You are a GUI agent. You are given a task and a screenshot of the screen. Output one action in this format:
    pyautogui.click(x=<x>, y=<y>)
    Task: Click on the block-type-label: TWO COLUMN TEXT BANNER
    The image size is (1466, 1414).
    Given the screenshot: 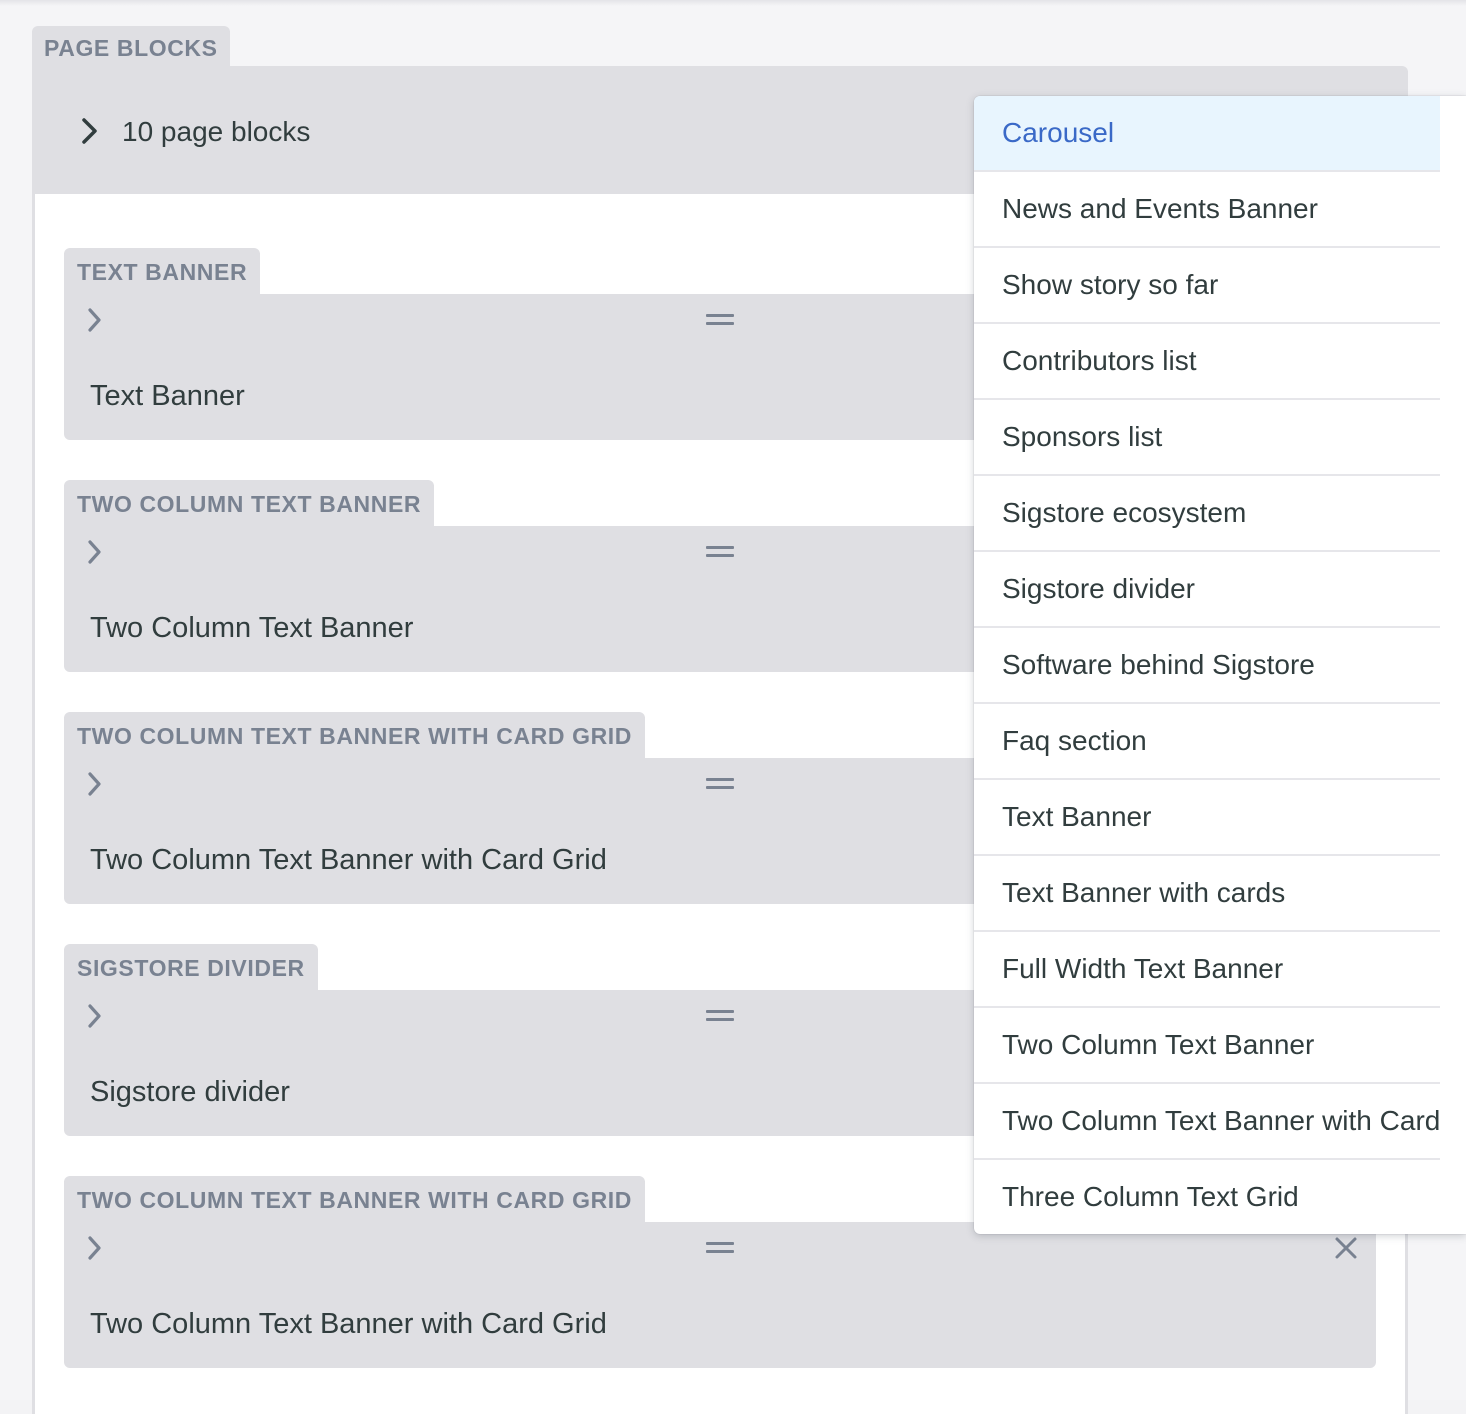 What is the action you would take?
    pyautogui.click(x=249, y=503)
    